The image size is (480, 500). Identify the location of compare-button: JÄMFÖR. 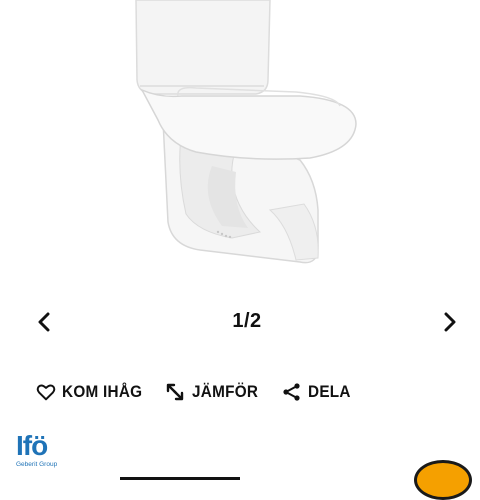
(215, 392).